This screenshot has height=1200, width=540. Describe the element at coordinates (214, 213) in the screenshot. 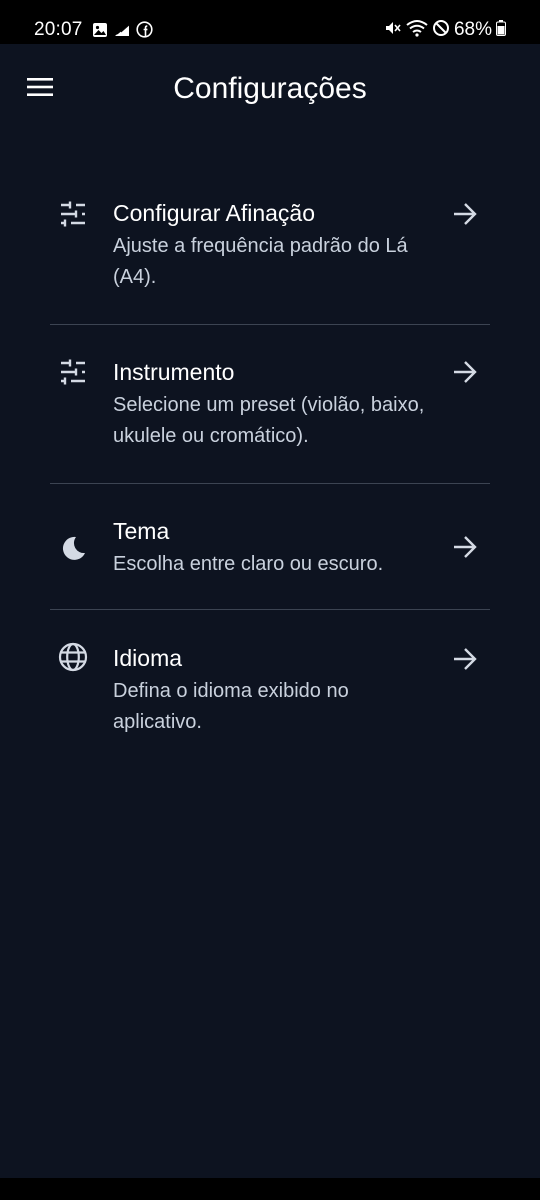

I see `settings-item-title: Configurar Afinação` at that location.